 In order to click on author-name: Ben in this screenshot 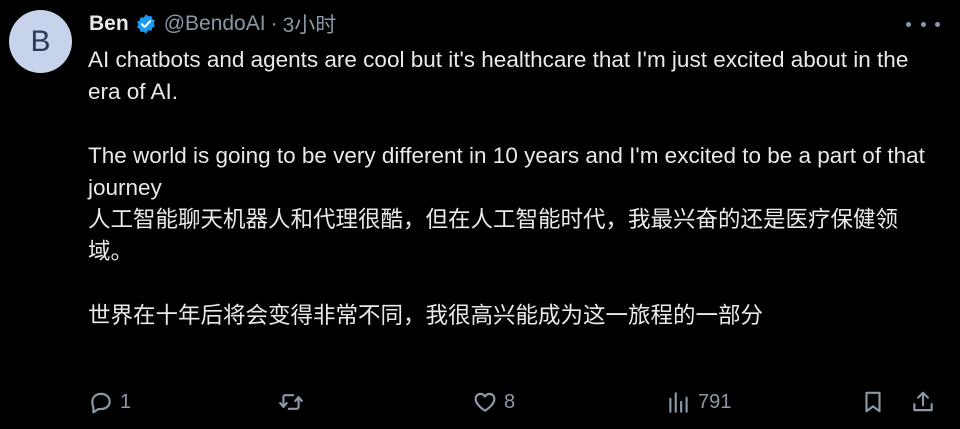, I will do `click(109, 24)`.